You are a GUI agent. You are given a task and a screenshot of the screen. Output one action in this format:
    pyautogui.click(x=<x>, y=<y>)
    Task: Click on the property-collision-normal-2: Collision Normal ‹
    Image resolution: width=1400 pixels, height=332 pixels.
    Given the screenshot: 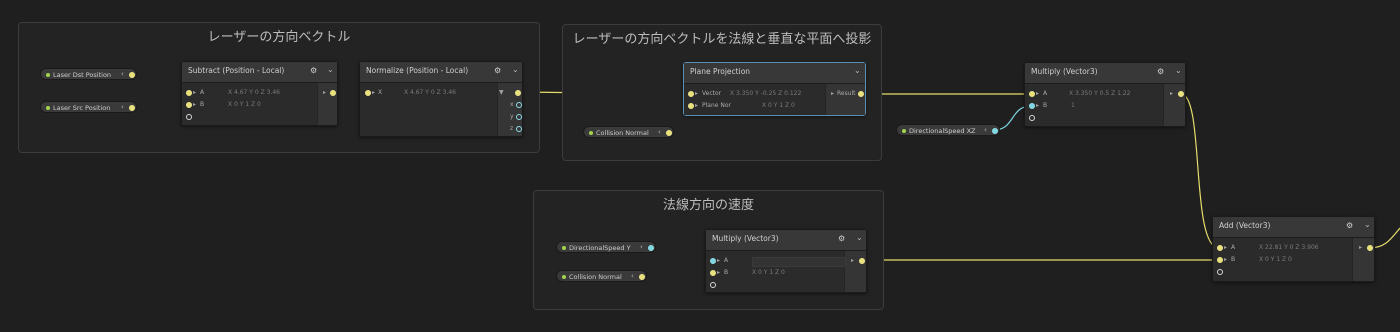 What is the action you would take?
    pyautogui.click(x=601, y=276)
    